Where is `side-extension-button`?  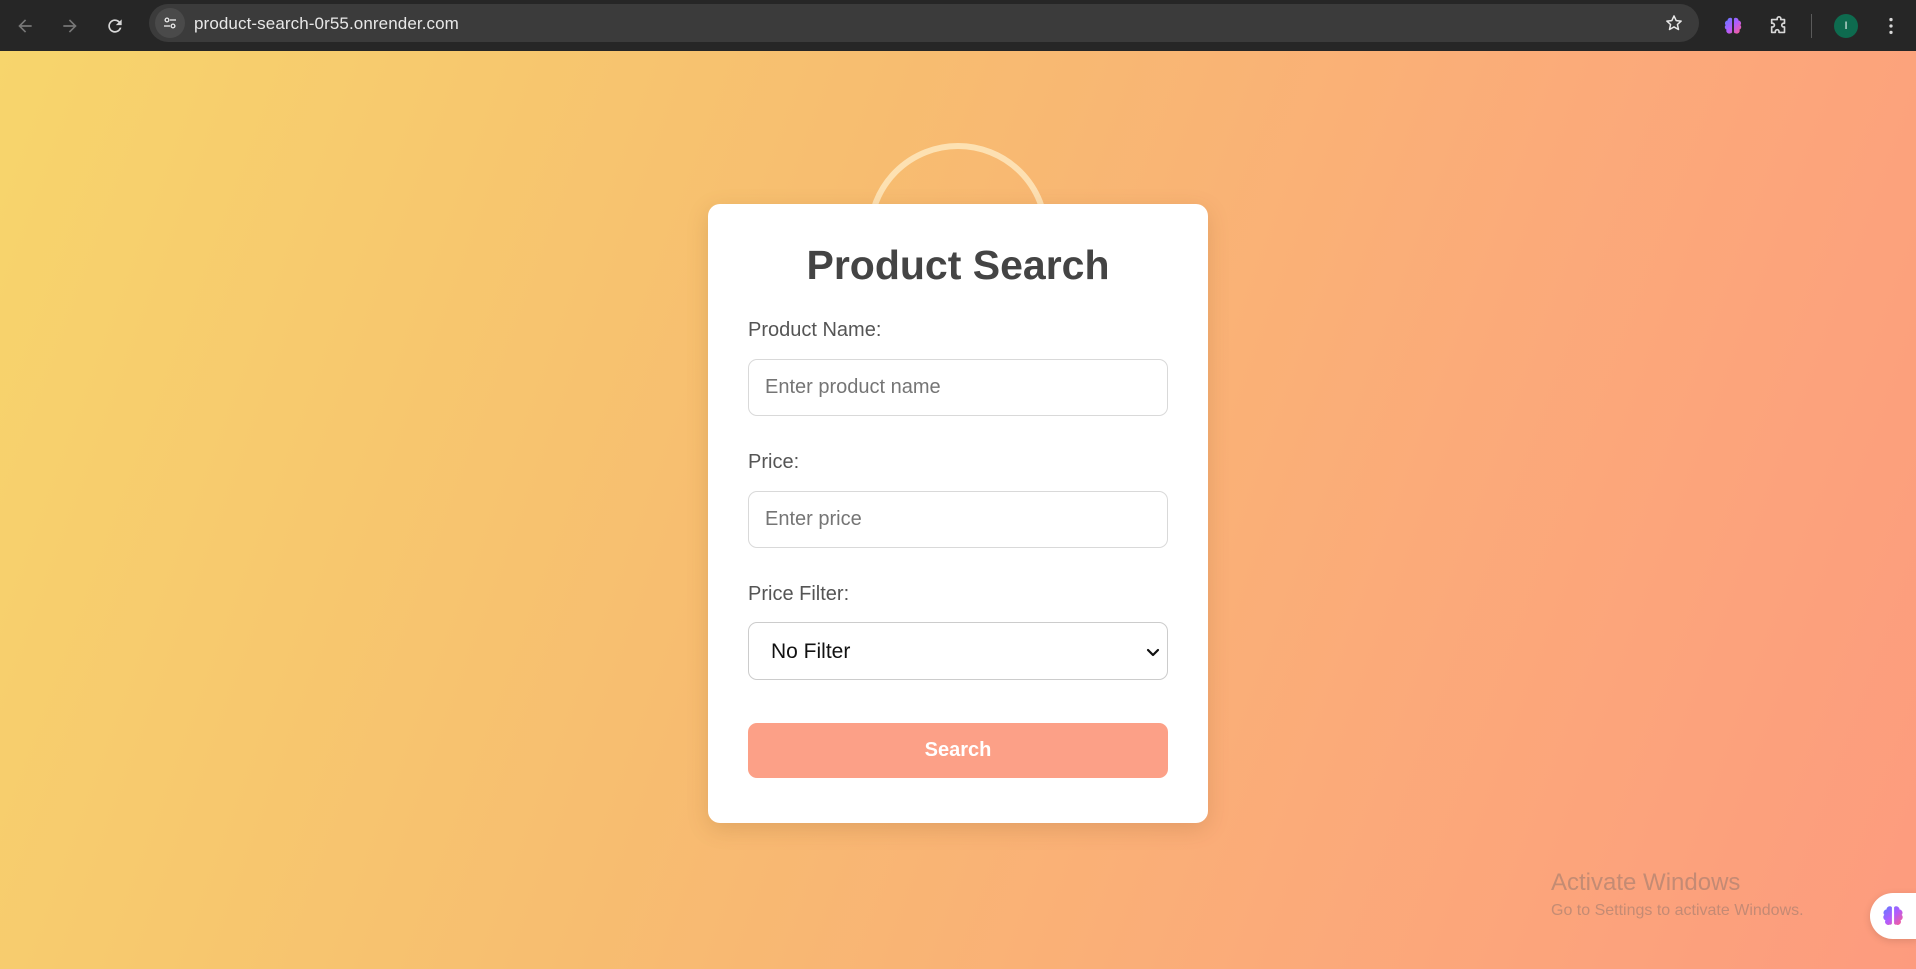 side-extension-button is located at coordinates (1893, 916).